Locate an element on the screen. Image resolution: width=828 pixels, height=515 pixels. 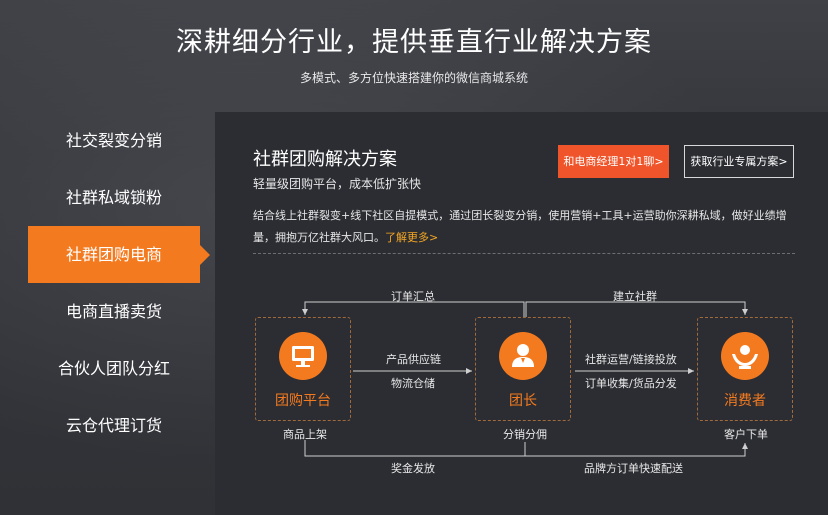
label-bonus: 奖金发放 is located at coordinates (413, 468).